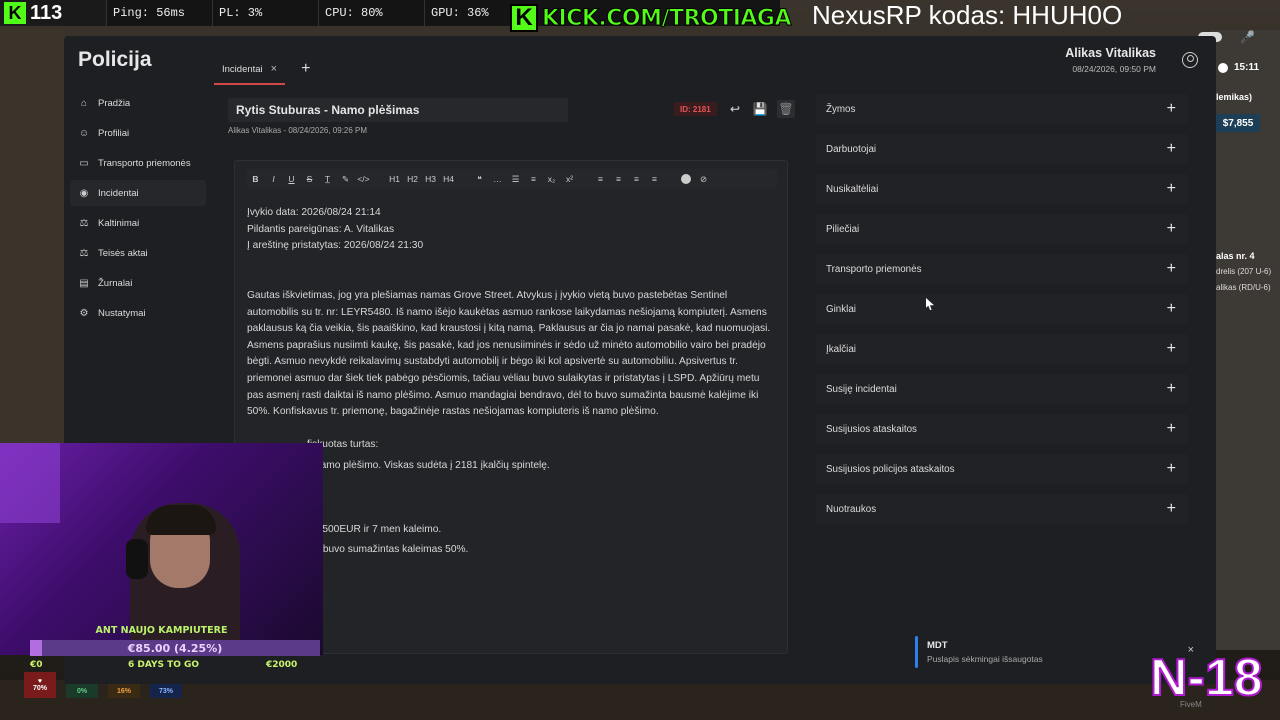  I want to click on tab-incidents: Incidentai ×, so click(250, 73).